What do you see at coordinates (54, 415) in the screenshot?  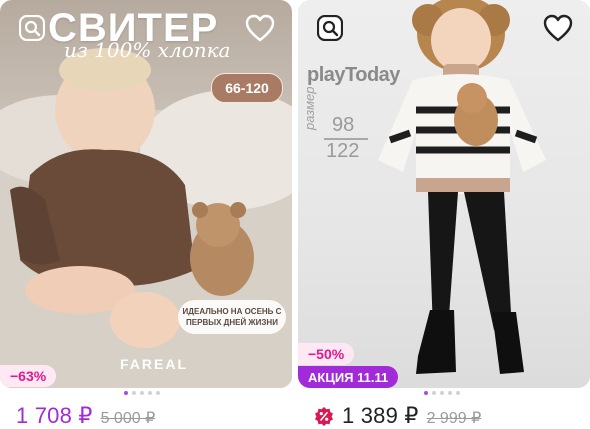 I see `current-price: 1 708 ₽` at bounding box center [54, 415].